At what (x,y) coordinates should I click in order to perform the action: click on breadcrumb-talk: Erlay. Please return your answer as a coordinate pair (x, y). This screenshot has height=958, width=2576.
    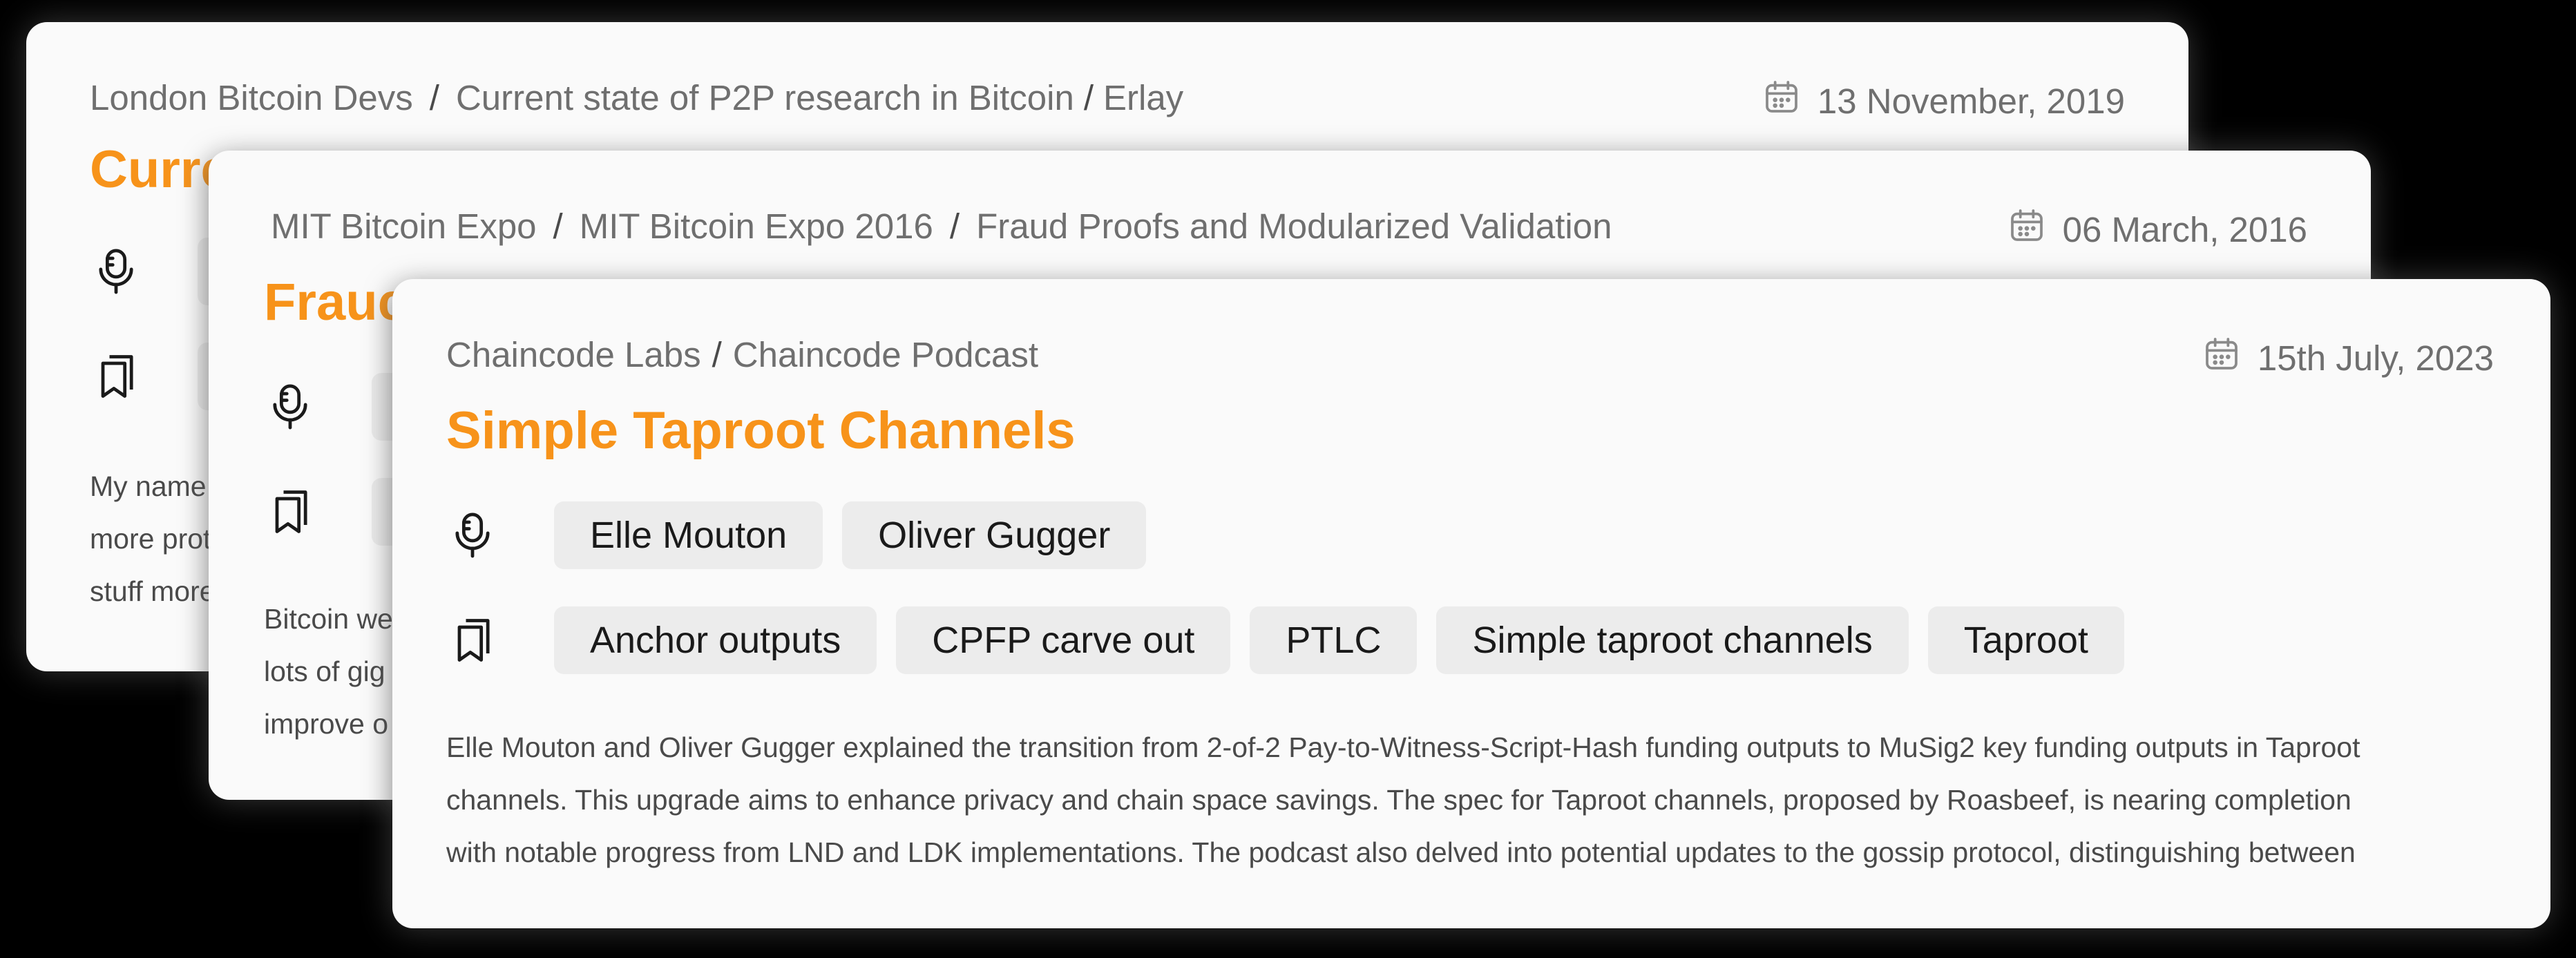
    Looking at the image, I should click on (1143, 97).